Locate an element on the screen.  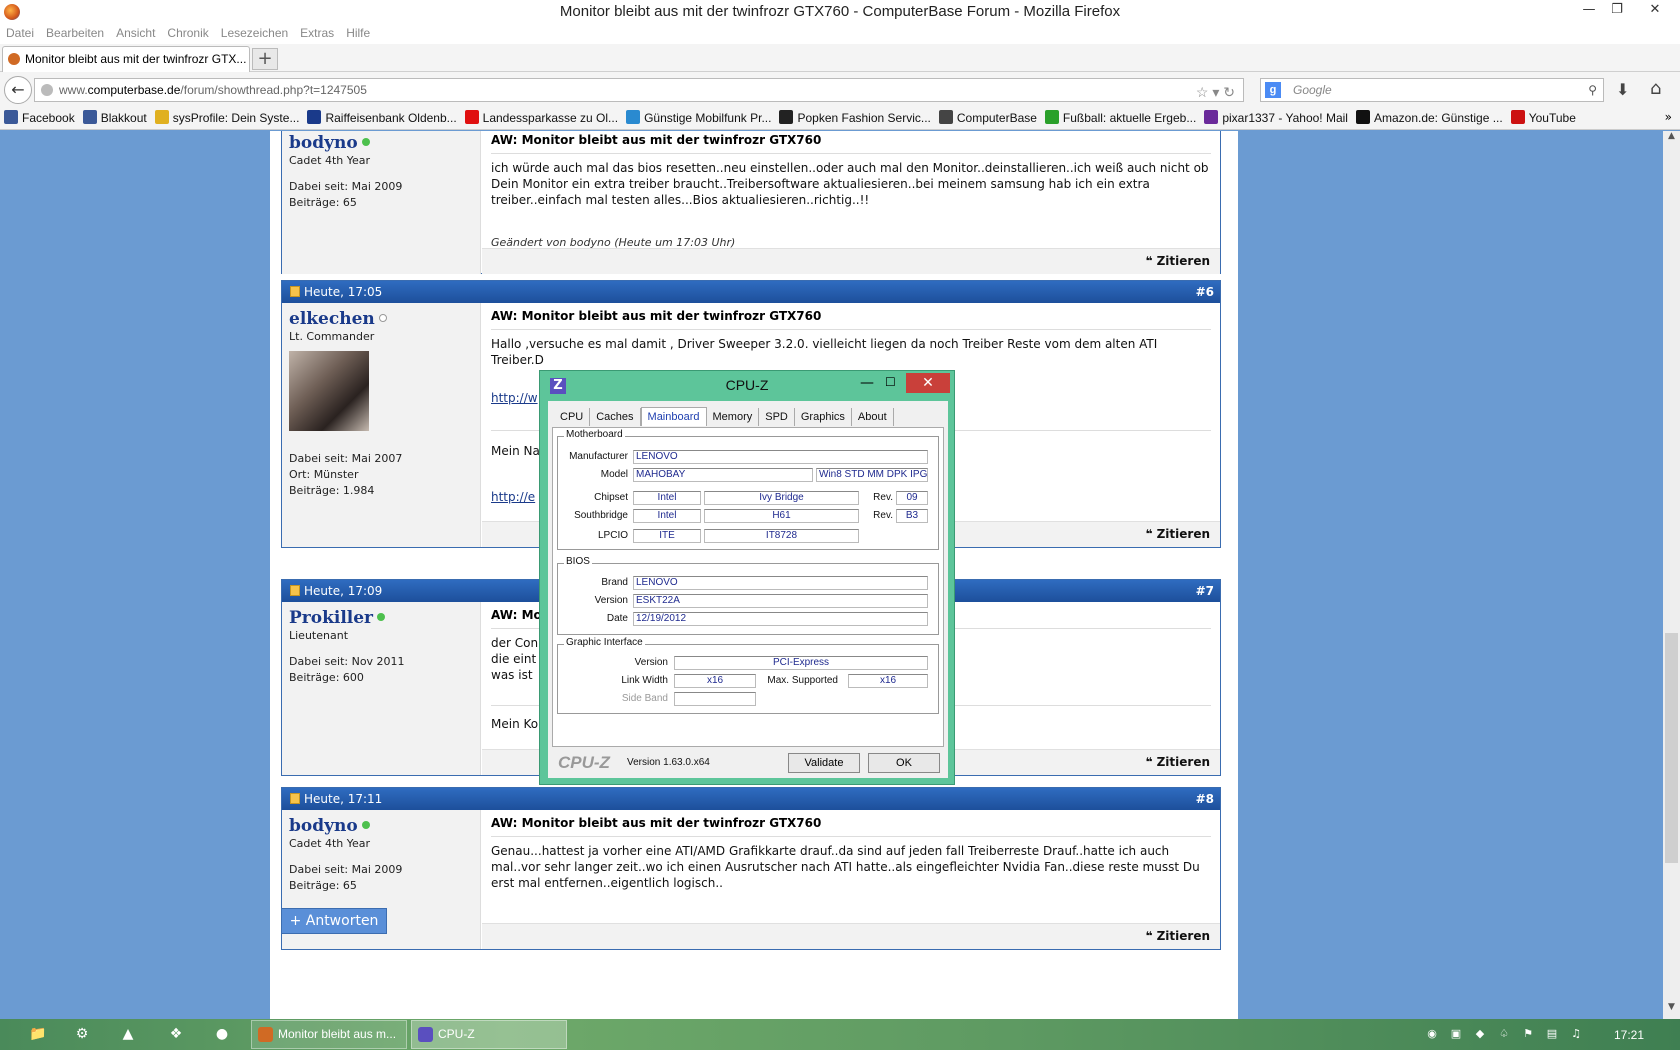
taskbar-cpuz: CPU-Z is located at coordinates (489, 1034).